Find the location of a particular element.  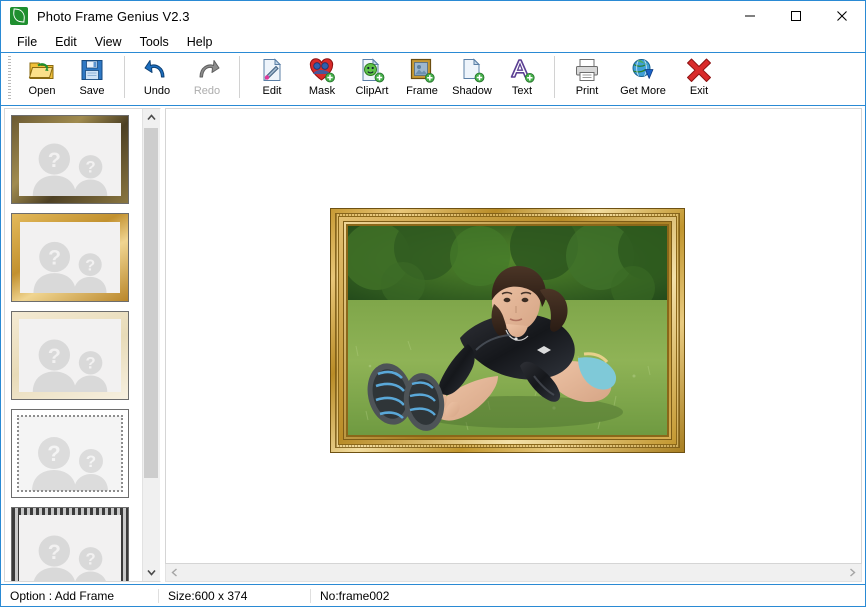

hscrollbar-track is located at coordinates (513, 572).